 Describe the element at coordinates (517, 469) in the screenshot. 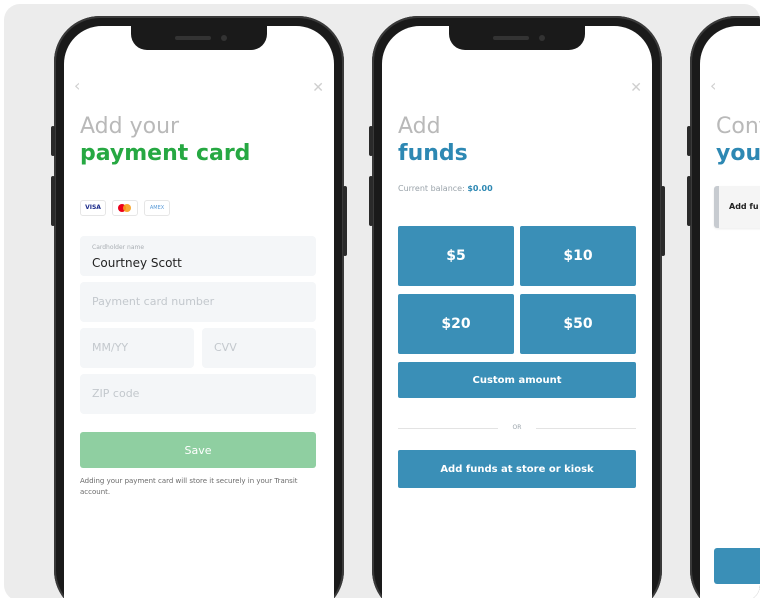

I see `add-funds-store-button: Add funds at store or kiosk` at that location.